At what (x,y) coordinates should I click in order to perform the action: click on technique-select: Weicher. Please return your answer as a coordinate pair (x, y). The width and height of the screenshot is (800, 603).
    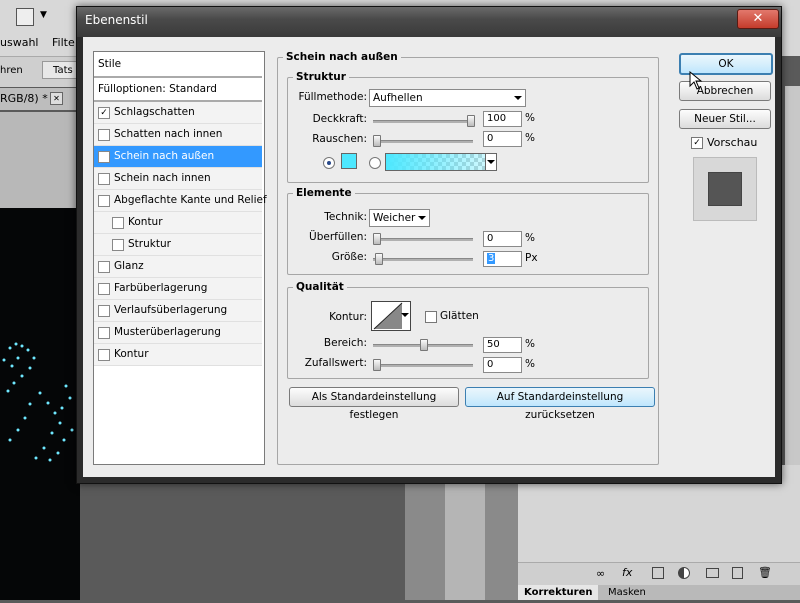
    Looking at the image, I should click on (399, 218).